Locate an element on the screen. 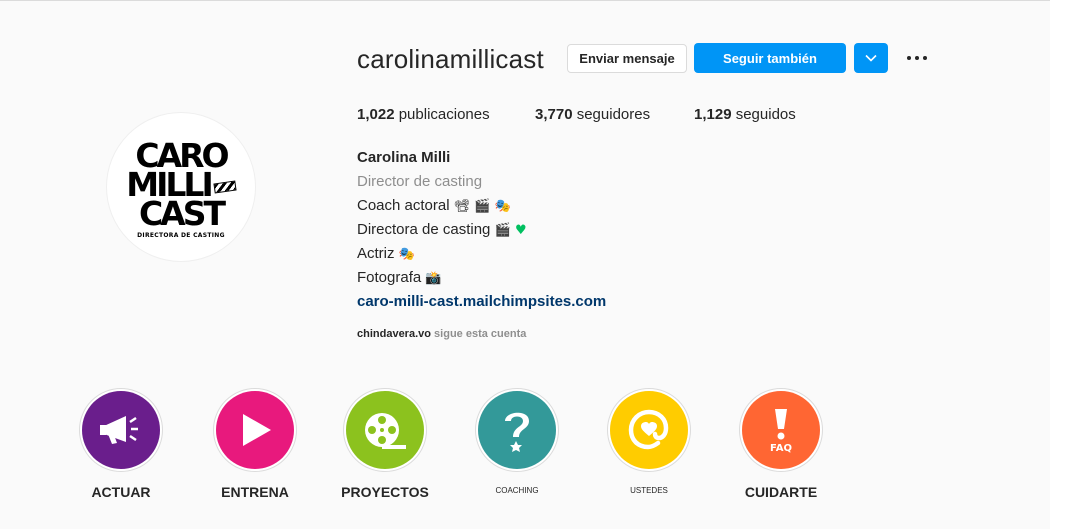 This screenshot has height=529, width=1073. followers-stat: 3,770 seguidores is located at coordinates (592, 114).